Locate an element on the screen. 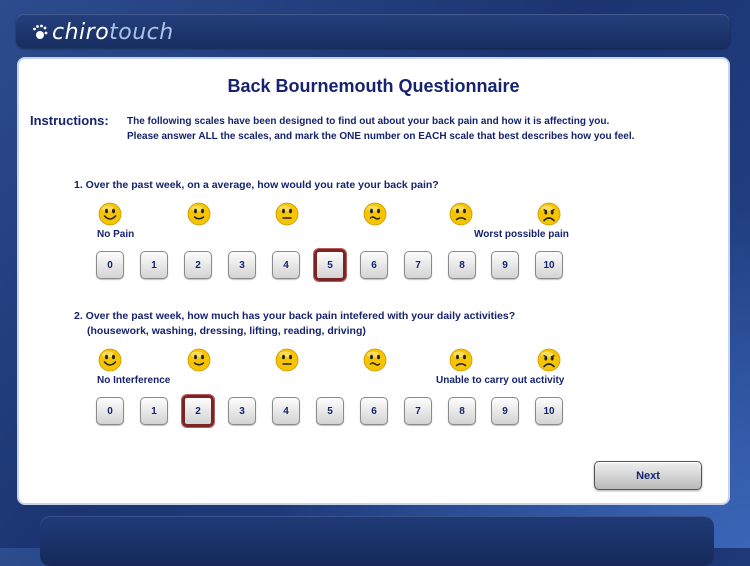 This screenshot has height=566, width=750. question-1-high-label: Worst possible pain is located at coordinates (521, 234).